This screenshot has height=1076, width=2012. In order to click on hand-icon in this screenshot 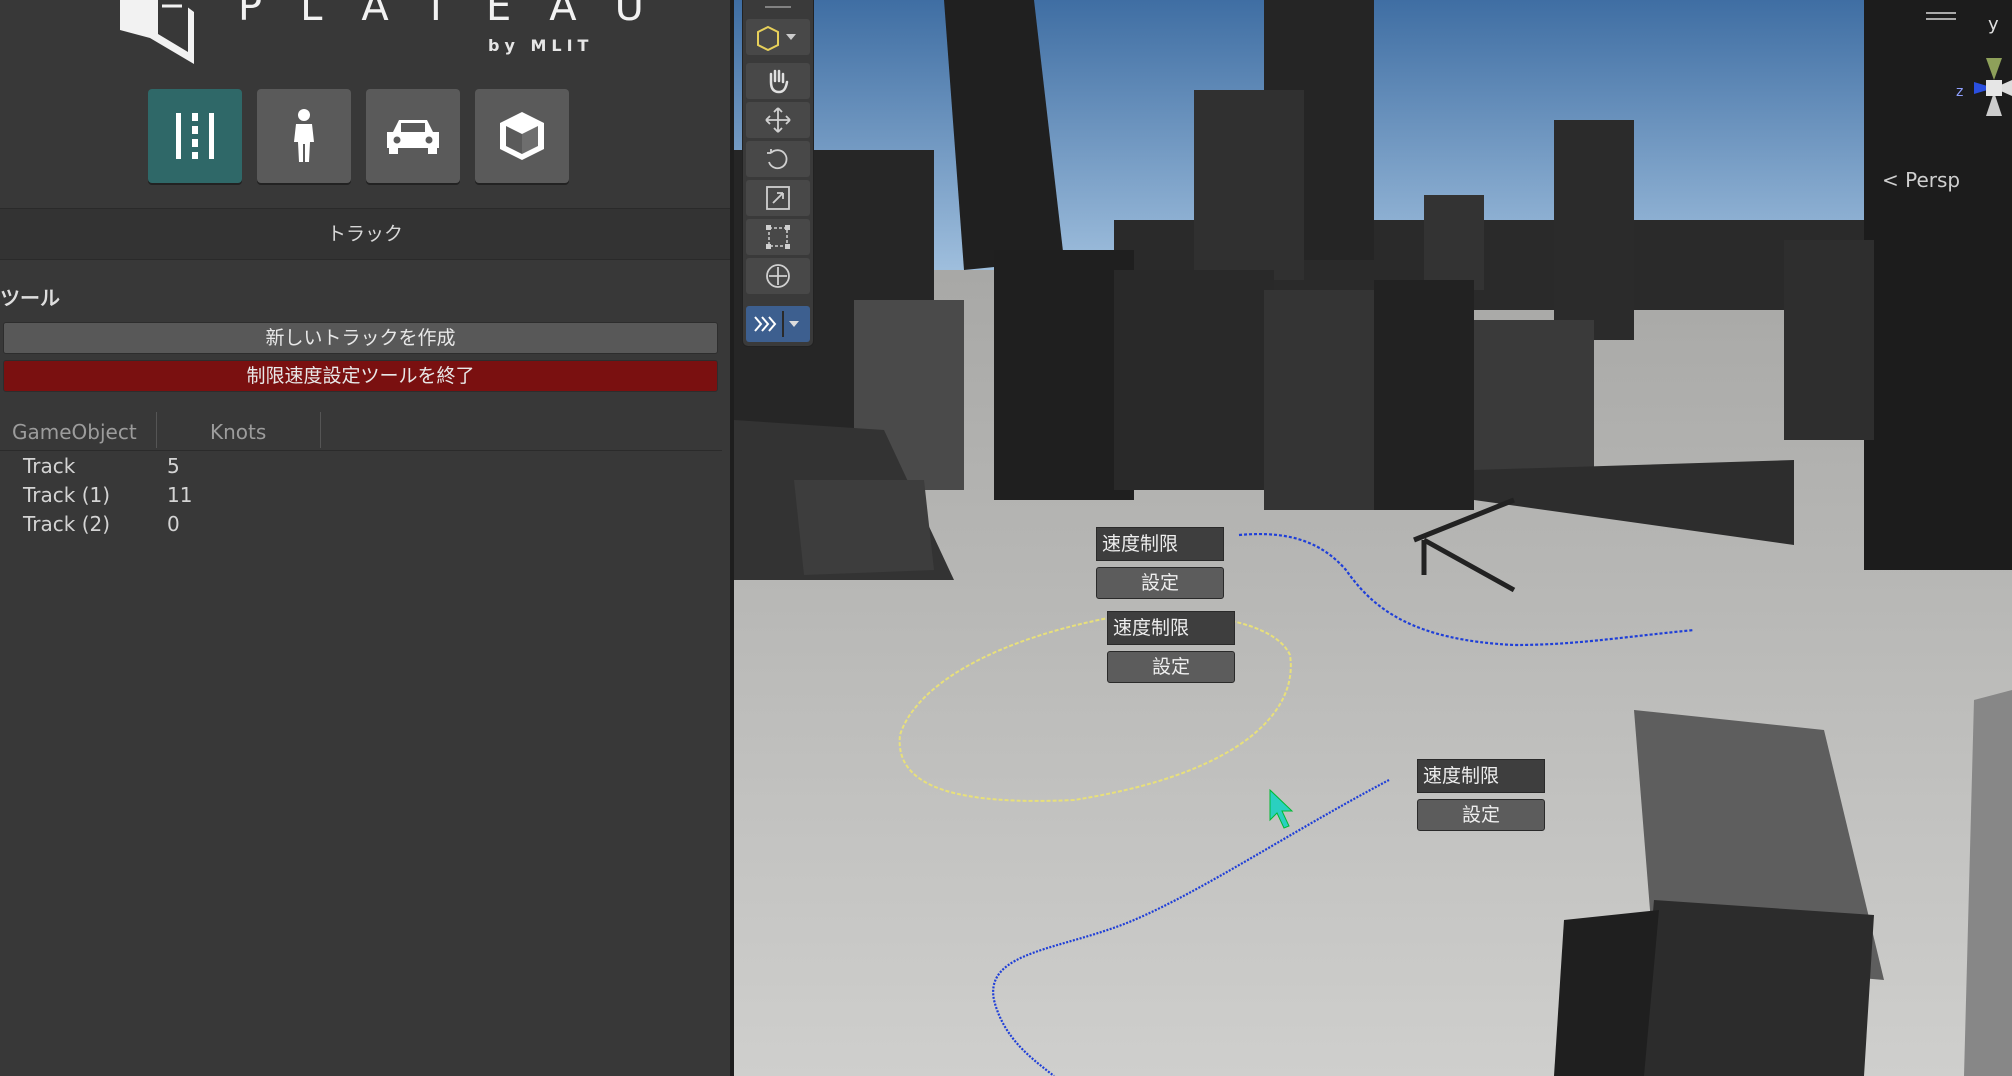, I will do `click(779, 81)`.